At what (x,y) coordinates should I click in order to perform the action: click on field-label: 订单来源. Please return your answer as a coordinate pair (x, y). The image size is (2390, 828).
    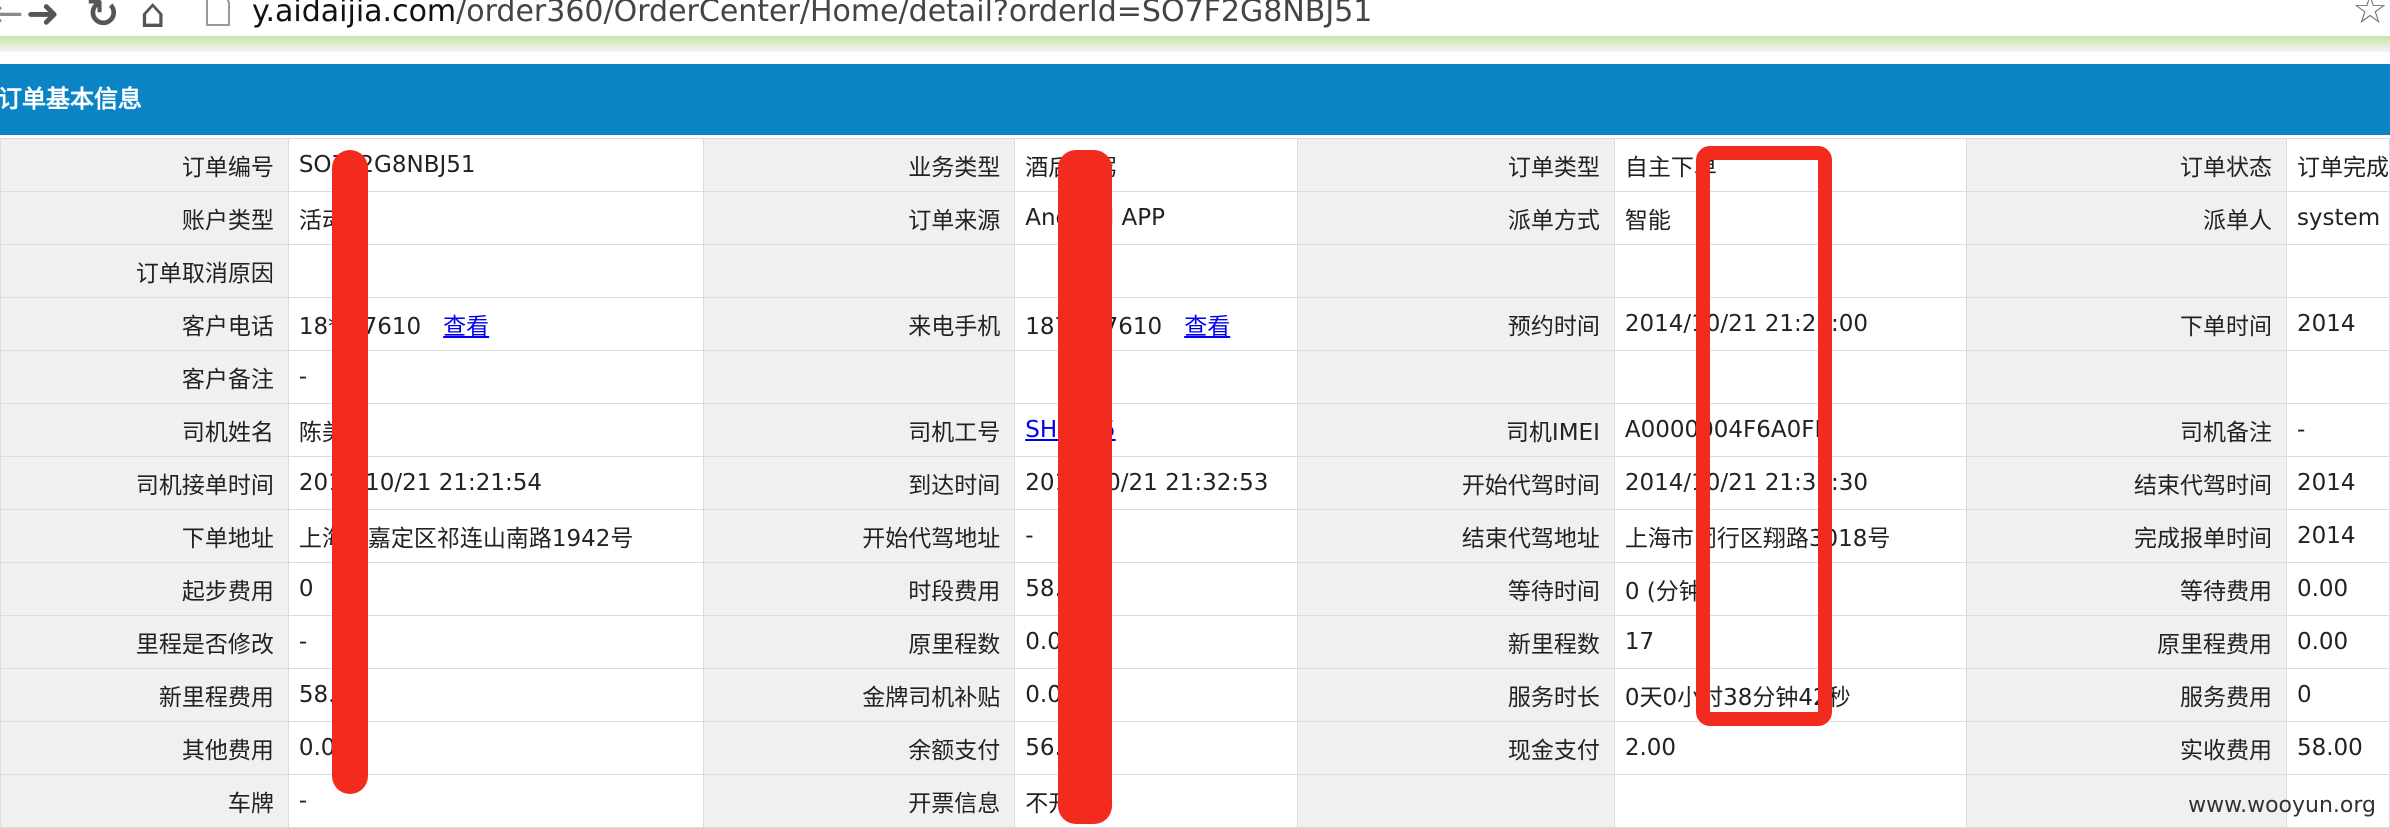
    Looking at the image, I should click on (859, 218).